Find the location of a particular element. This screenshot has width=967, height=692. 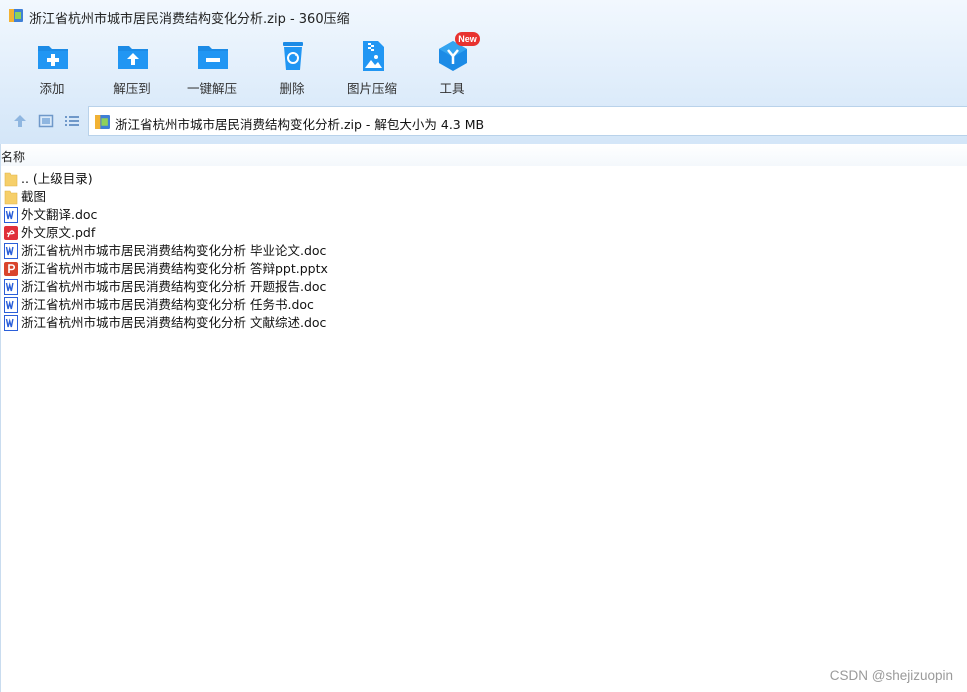

add-button: 添加 is located at coordinates (52, 65).